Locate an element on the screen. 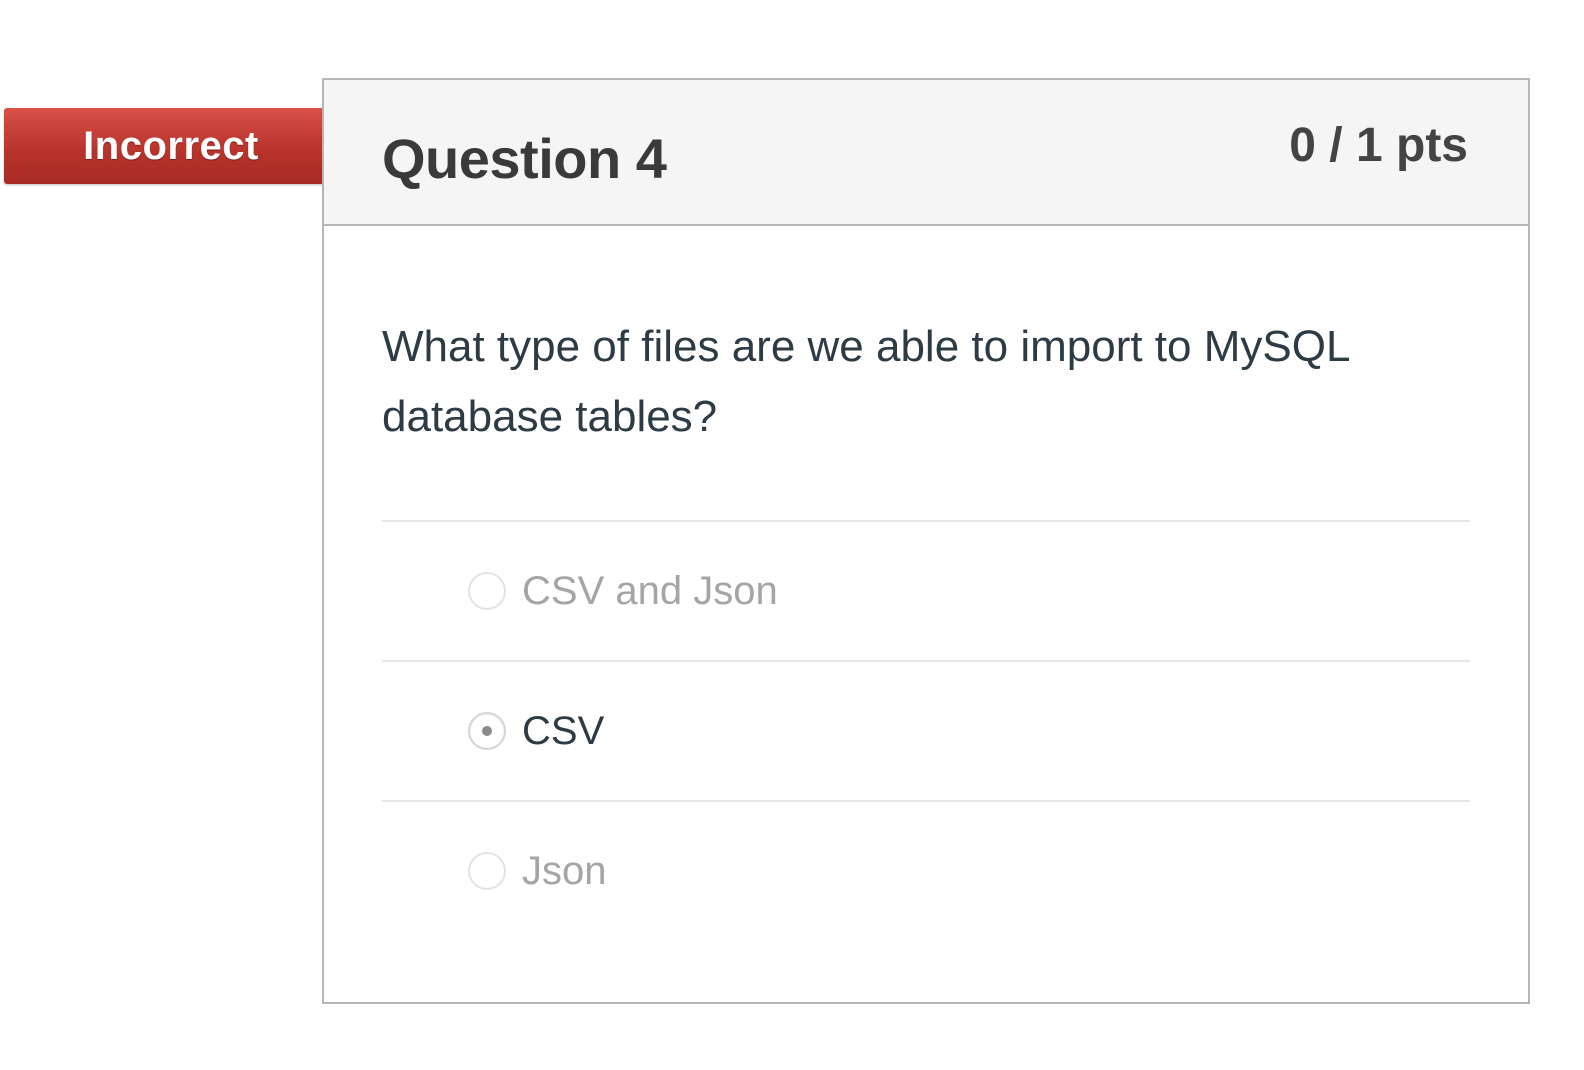 The image size is (1584, 1070). status-badge-label: Incorrect is located at coordinates (171, 145).